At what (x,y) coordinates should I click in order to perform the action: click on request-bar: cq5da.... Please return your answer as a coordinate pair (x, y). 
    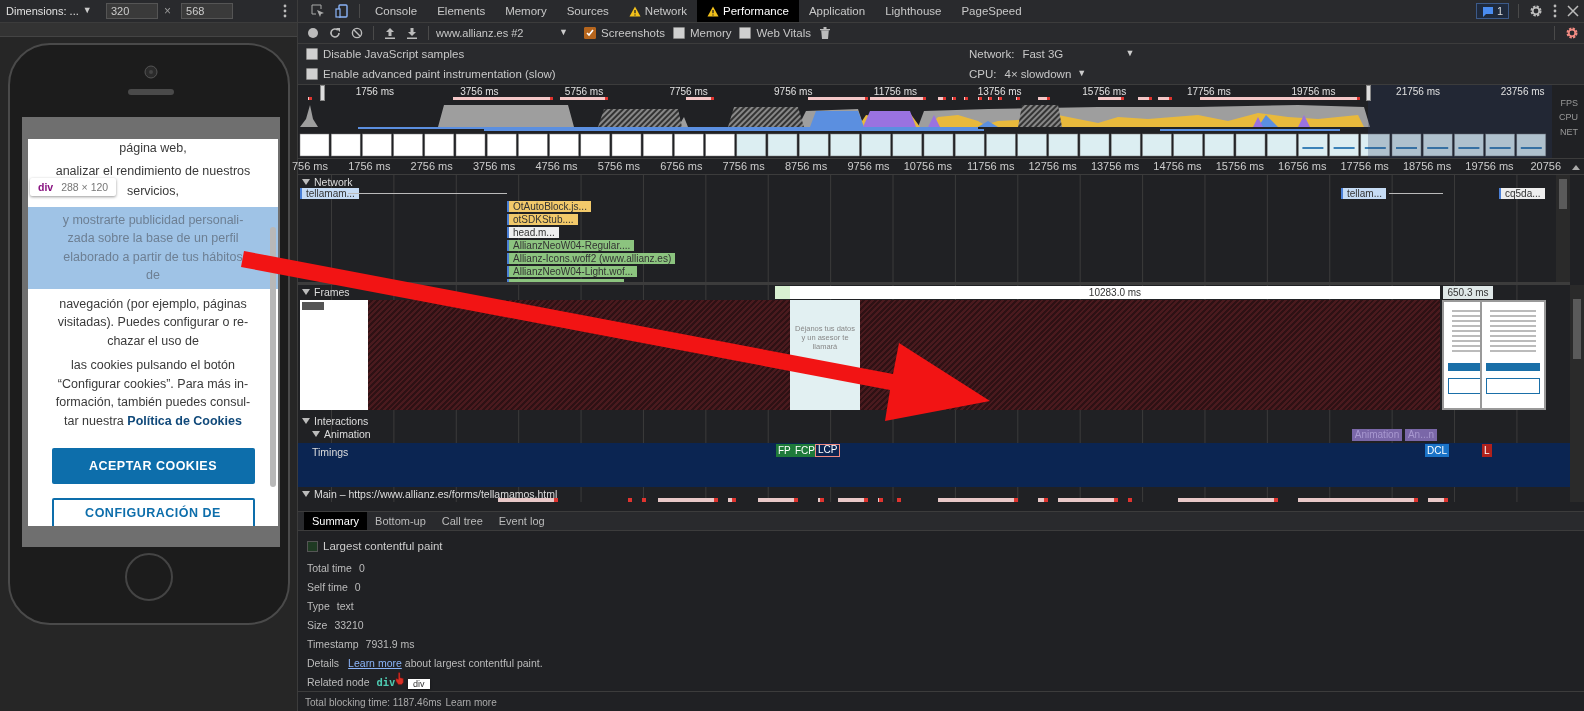
    Looking at the image, I should click on (1522, 193).